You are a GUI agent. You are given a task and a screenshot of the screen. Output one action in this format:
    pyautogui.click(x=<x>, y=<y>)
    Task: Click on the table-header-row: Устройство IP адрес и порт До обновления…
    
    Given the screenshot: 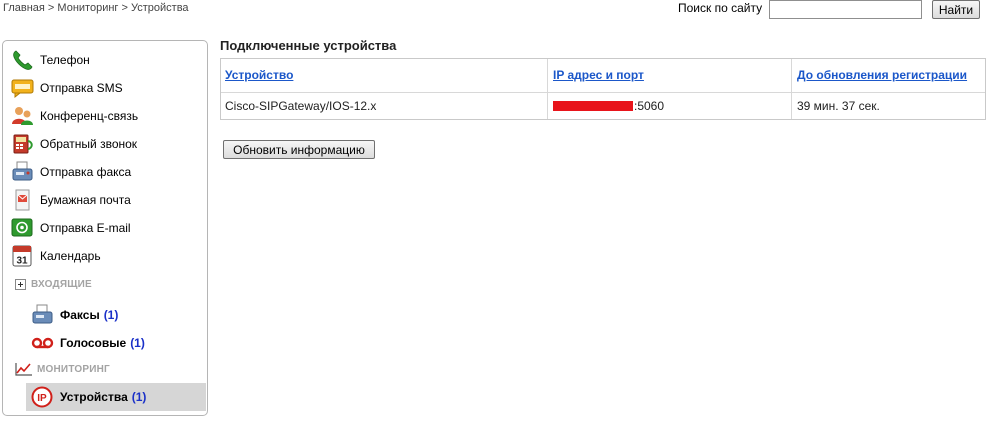 What is the action you would take?
    pyautogui.click(x=603, y=76)
    